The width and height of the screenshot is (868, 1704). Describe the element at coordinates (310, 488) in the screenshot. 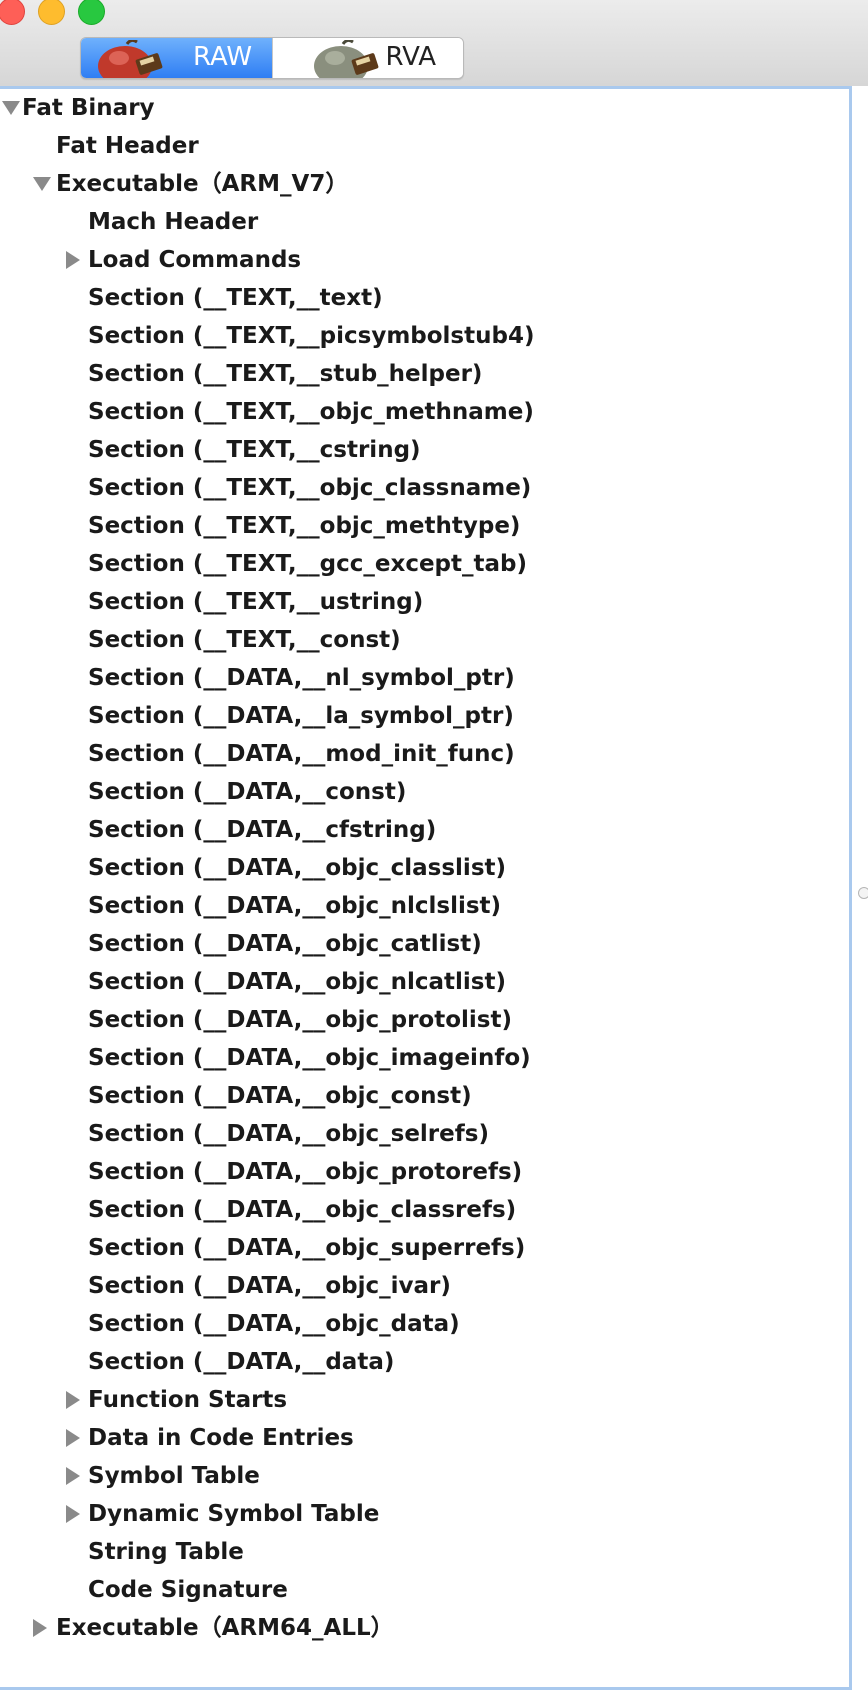

I see `outline-row-label: Section (__TEXT,__objc_classname)` at that location.